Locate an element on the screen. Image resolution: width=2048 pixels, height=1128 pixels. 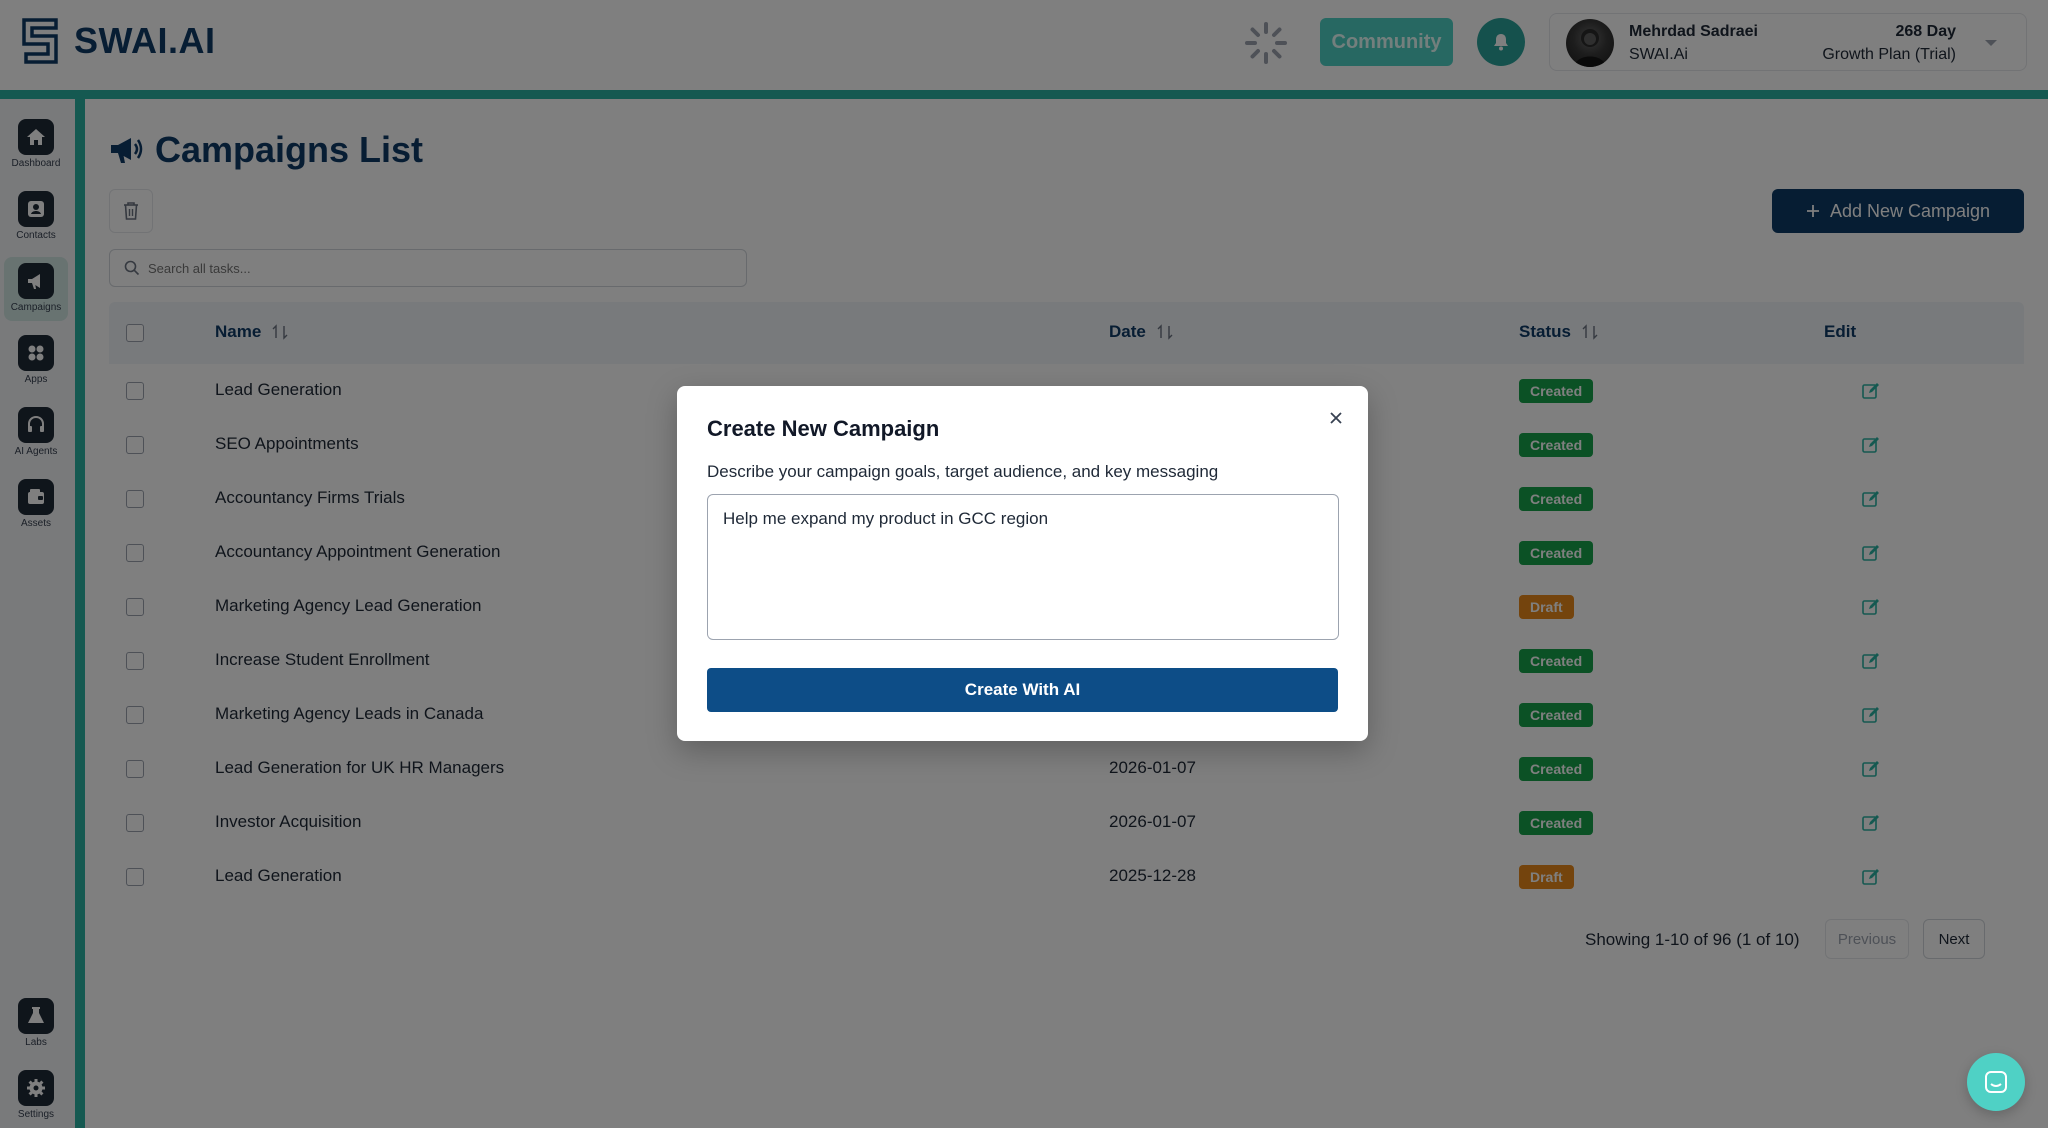
modal-title: Create New Campaign is located at coordinates (823, 428).